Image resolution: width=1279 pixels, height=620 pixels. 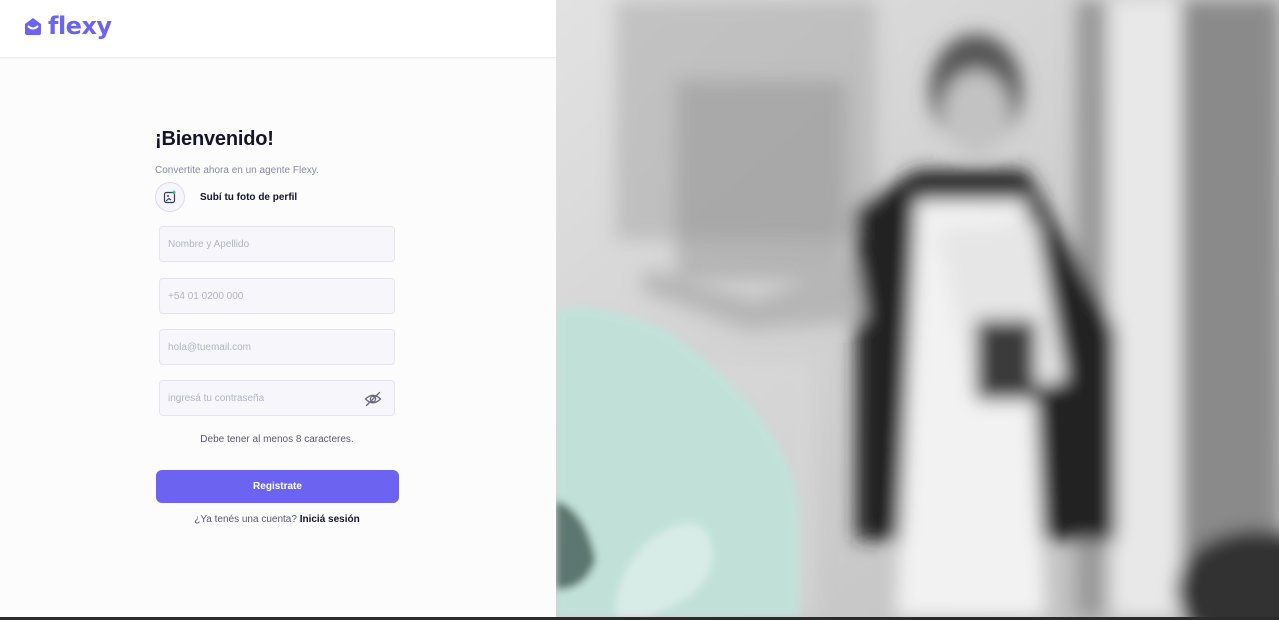 I want to click on image-upload-icon, so click(x=169, y=197).